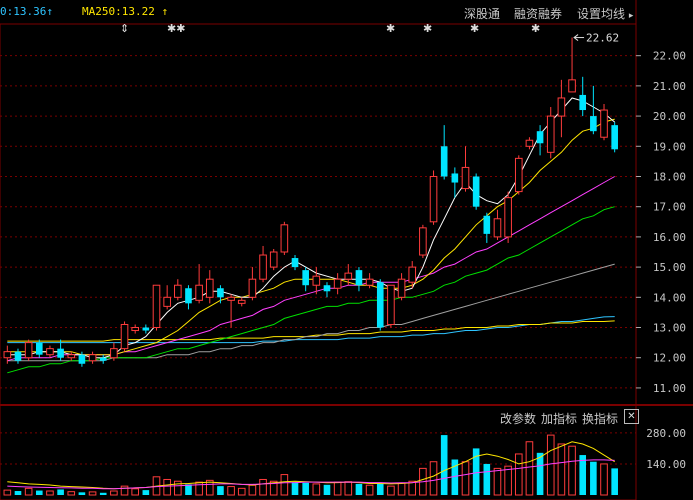 The image size is (693, 500). What do you see at coordinates (600, 418) in the screenshot?
I see `switch-indicator-button: 换指标` at bounding box center [600, 418].